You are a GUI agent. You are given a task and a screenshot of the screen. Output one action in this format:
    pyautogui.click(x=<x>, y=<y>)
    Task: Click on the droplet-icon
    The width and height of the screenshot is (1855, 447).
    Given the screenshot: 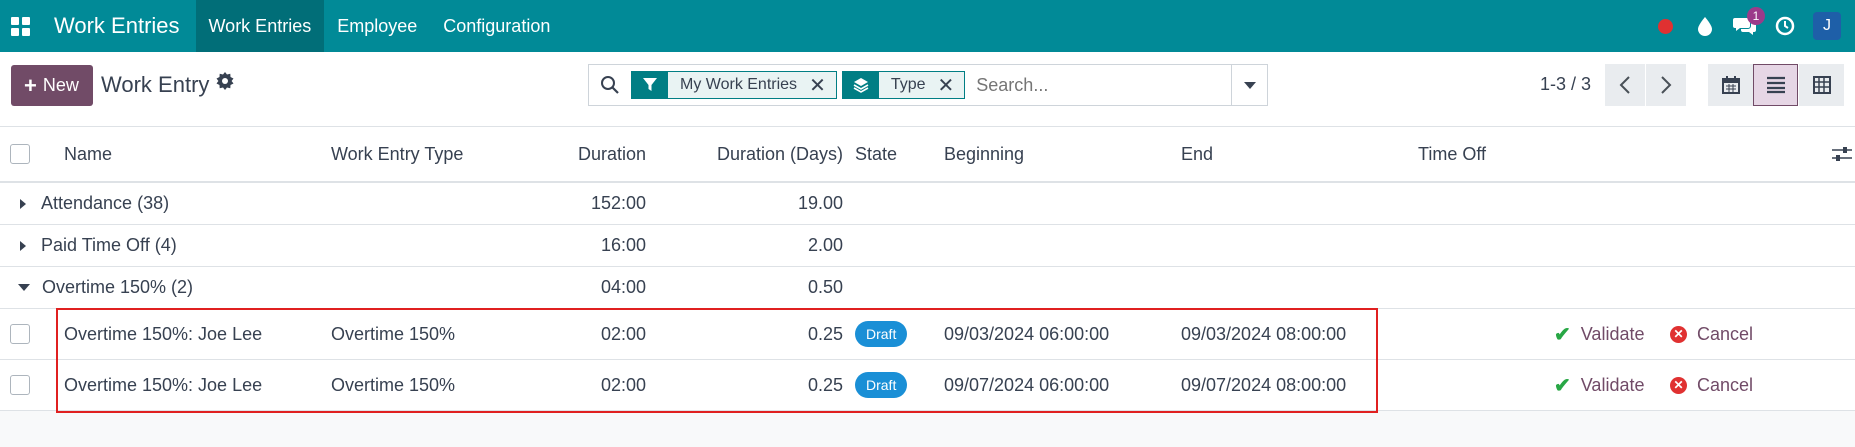 What is the action you would take?
    pyautogui.click(x=1705, y=26)
    